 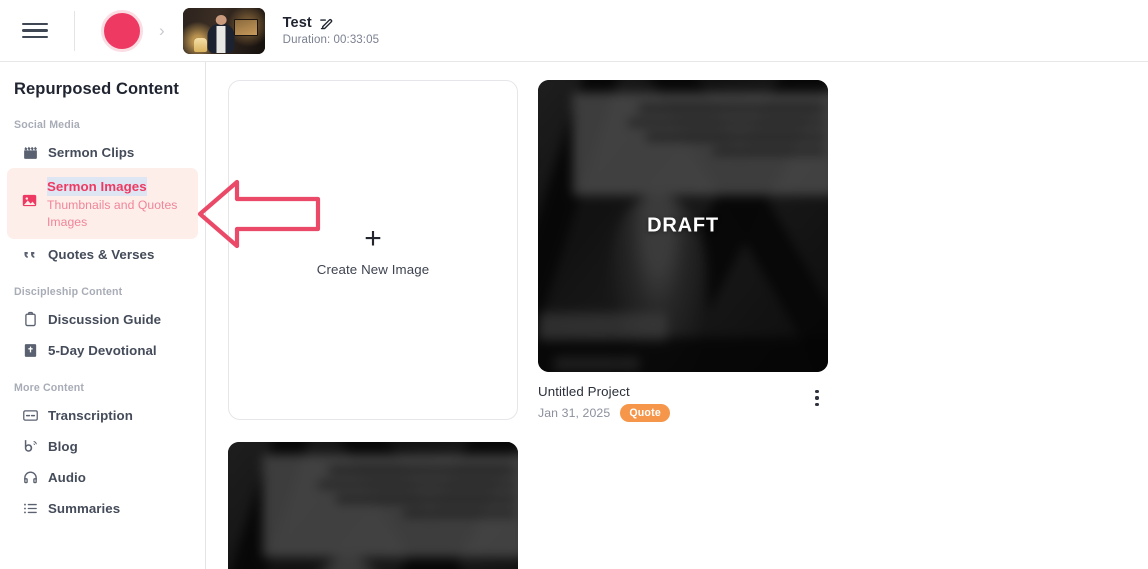 What do you see at coordinates (604, 403) in the screenshot?
I see `project-card-info: Untitled Project Jan 31, 2025 Quote` at bounding box center [604, 403].